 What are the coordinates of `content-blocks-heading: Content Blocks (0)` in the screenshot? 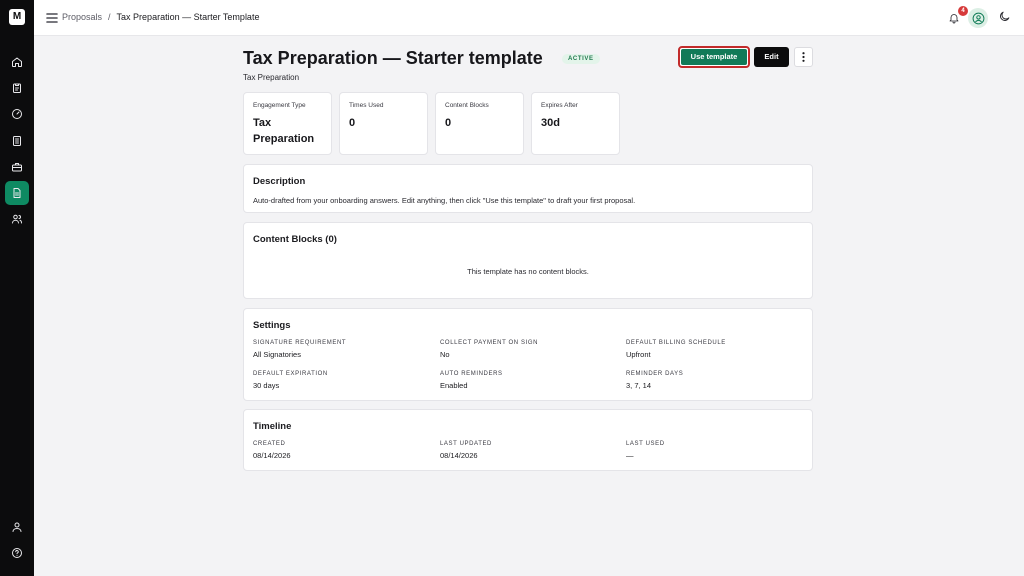 It's located at (295, 239).